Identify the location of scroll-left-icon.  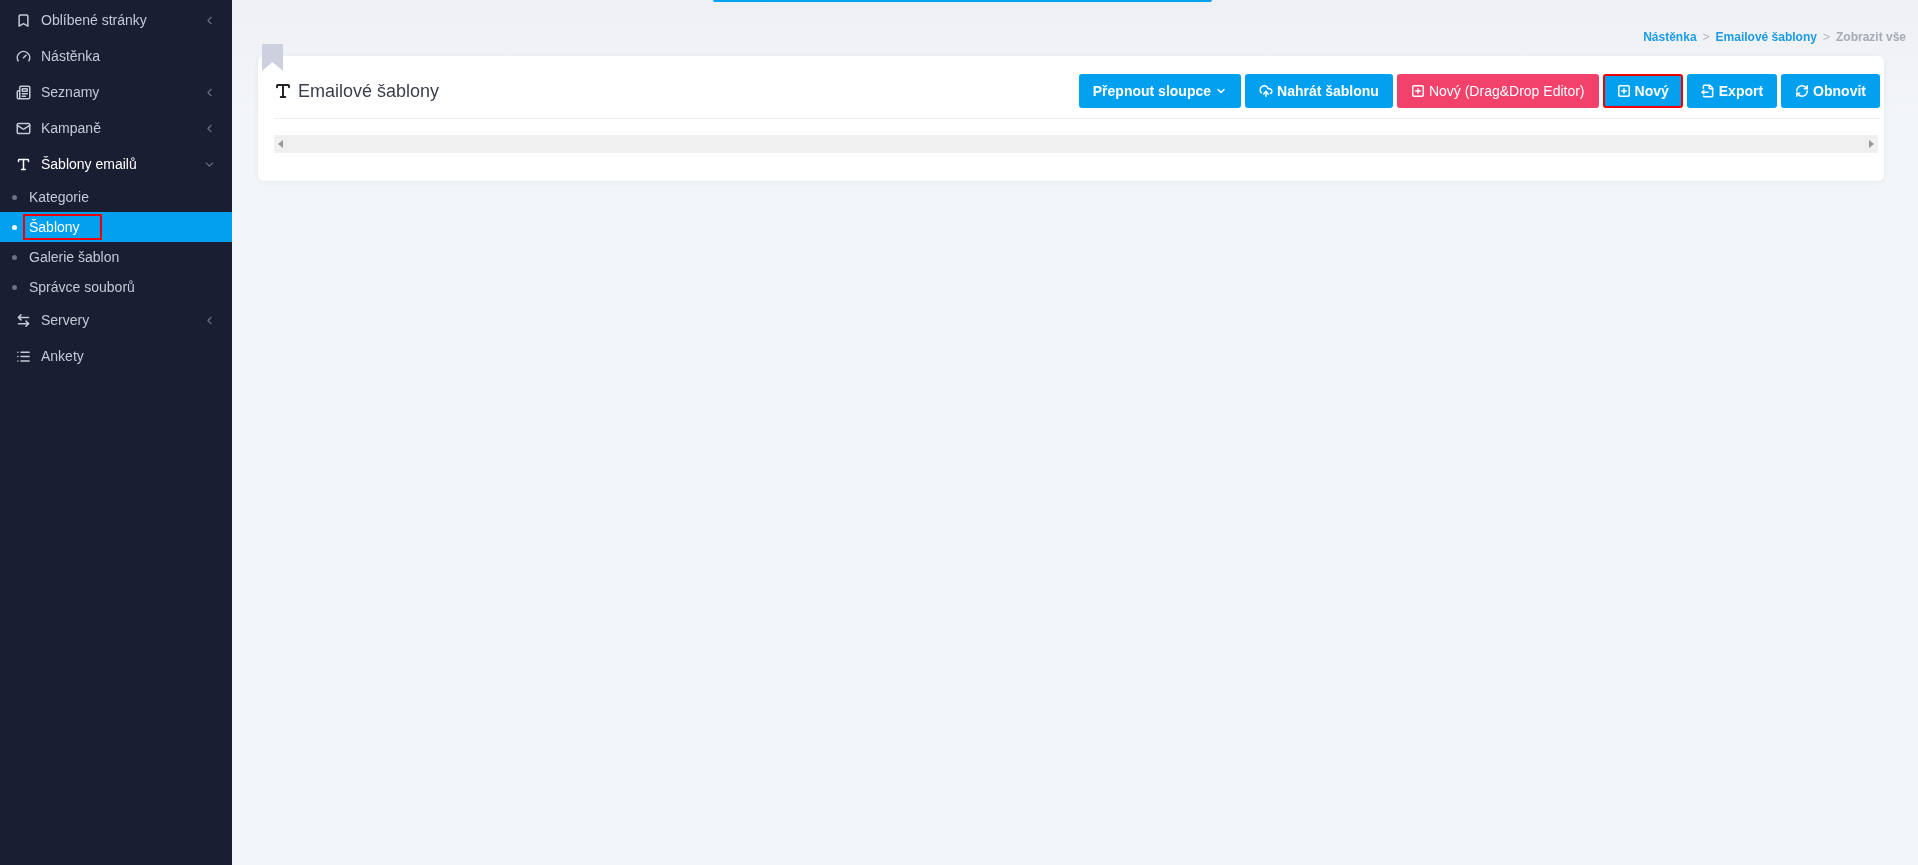
(280, 144).